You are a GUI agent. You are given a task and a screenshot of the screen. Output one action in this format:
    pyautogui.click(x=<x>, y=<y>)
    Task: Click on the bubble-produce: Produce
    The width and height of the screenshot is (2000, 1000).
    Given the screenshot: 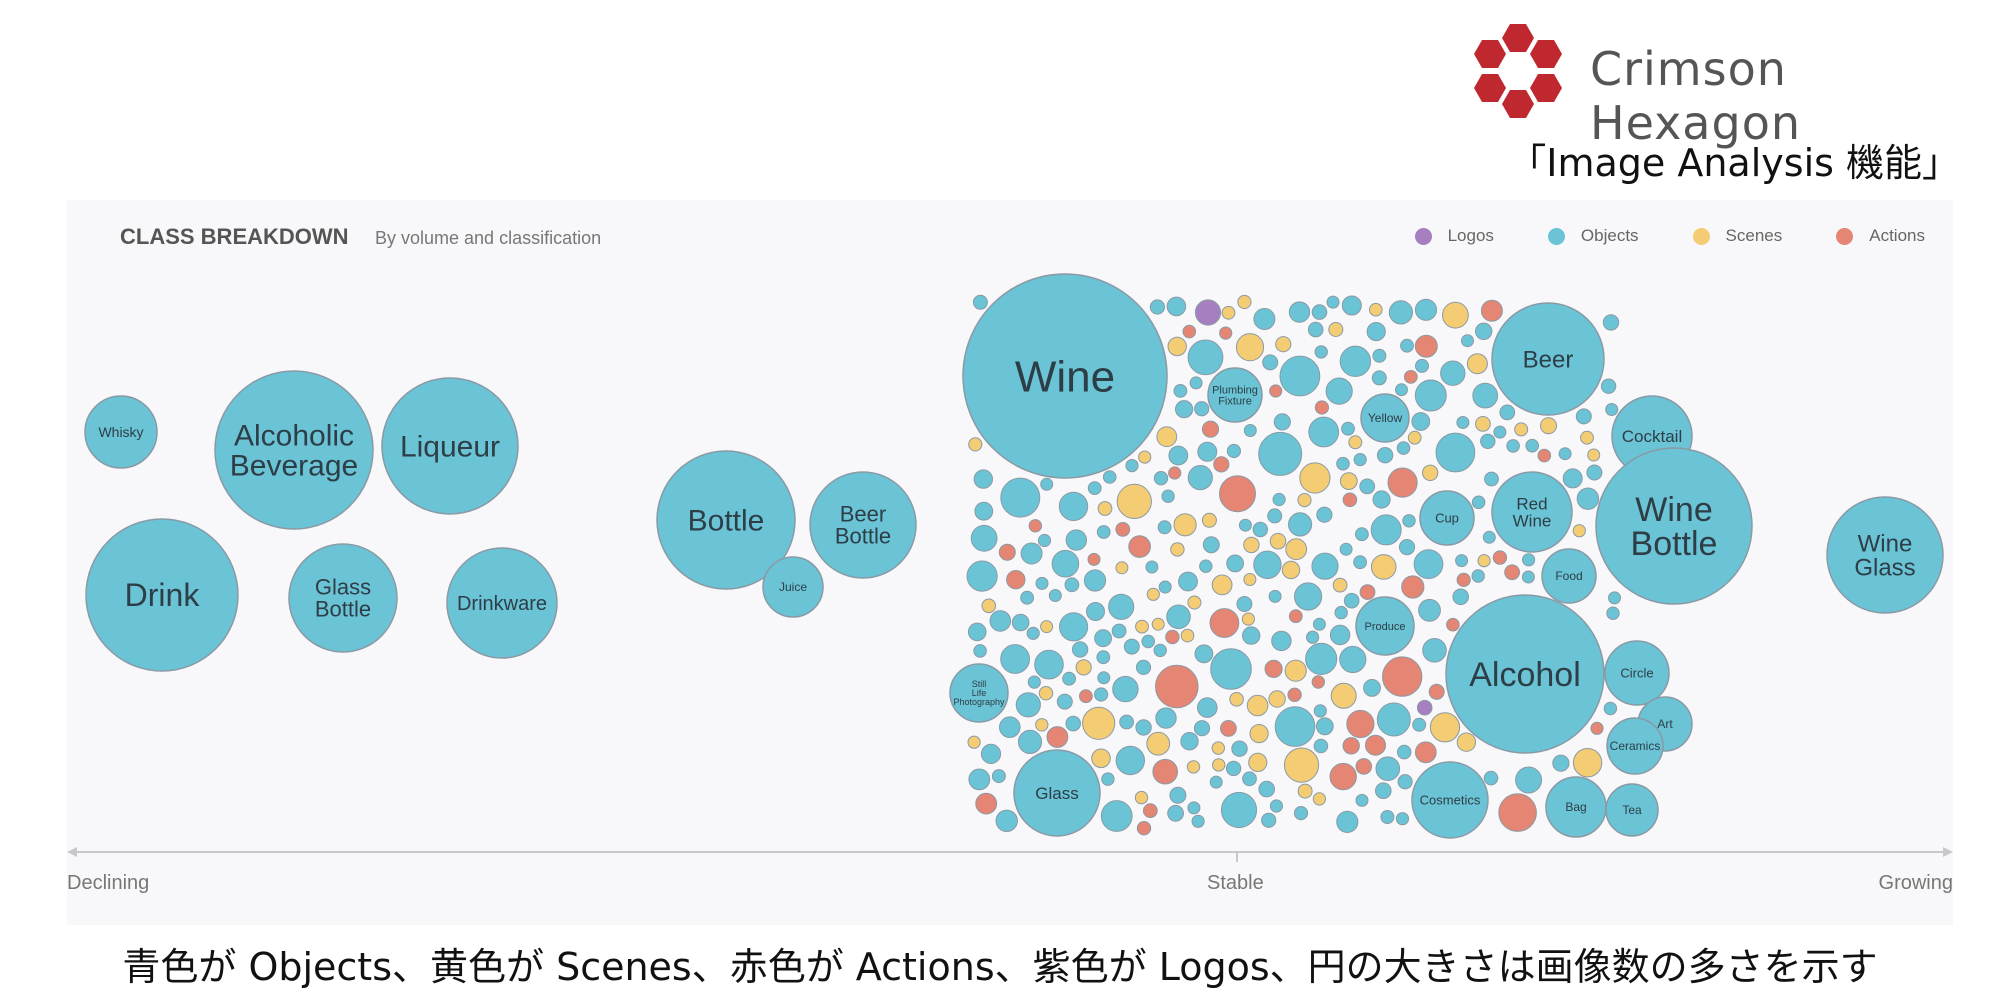 What is the action you would take?
    pyautogui.click(x=1385, y=626)
    